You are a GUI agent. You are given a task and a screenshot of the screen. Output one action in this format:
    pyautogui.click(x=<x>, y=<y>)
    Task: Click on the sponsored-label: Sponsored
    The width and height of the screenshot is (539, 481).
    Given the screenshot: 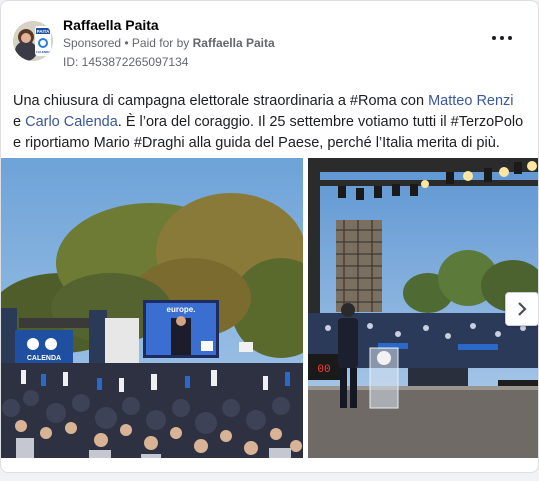 What is the action you would take?
    pyautogui.click(x=92, y=43)
    